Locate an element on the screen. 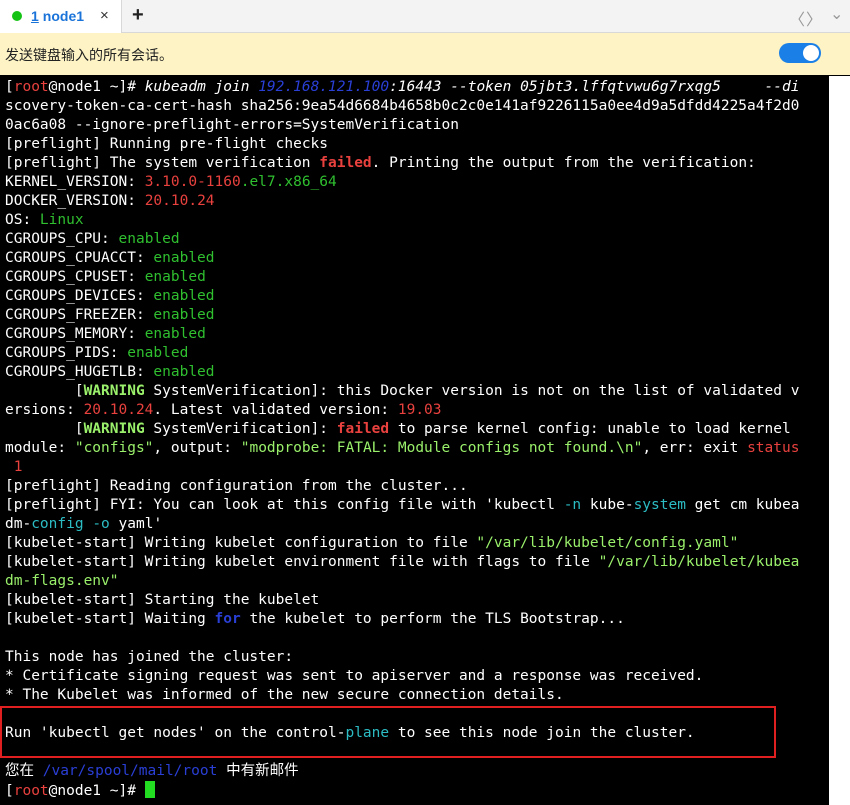 The height and width of the screenshot is (805, 850). broadcast-toggle is located at coordinates (800, 53).